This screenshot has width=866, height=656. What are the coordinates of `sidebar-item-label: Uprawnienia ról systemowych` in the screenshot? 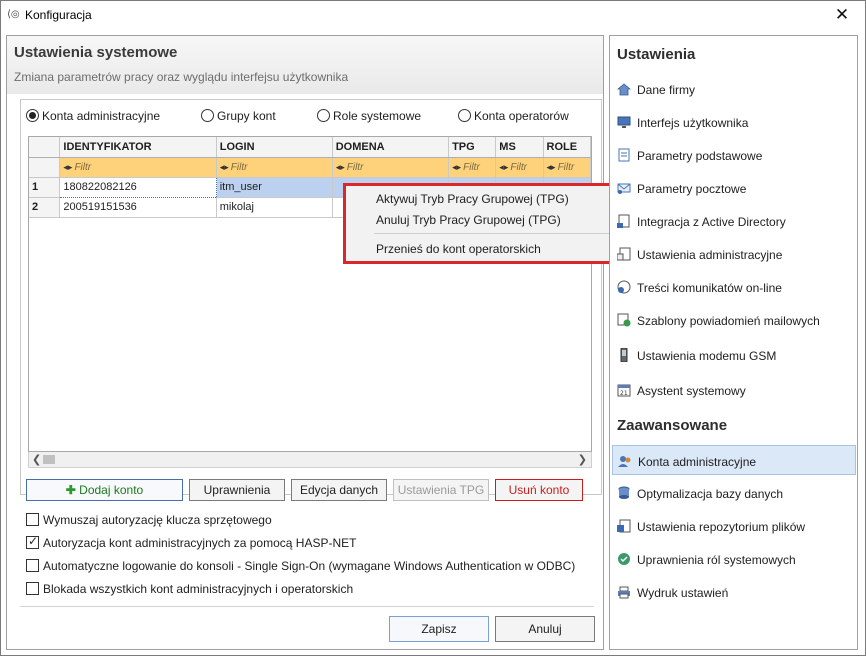 It's located at (716, 560).